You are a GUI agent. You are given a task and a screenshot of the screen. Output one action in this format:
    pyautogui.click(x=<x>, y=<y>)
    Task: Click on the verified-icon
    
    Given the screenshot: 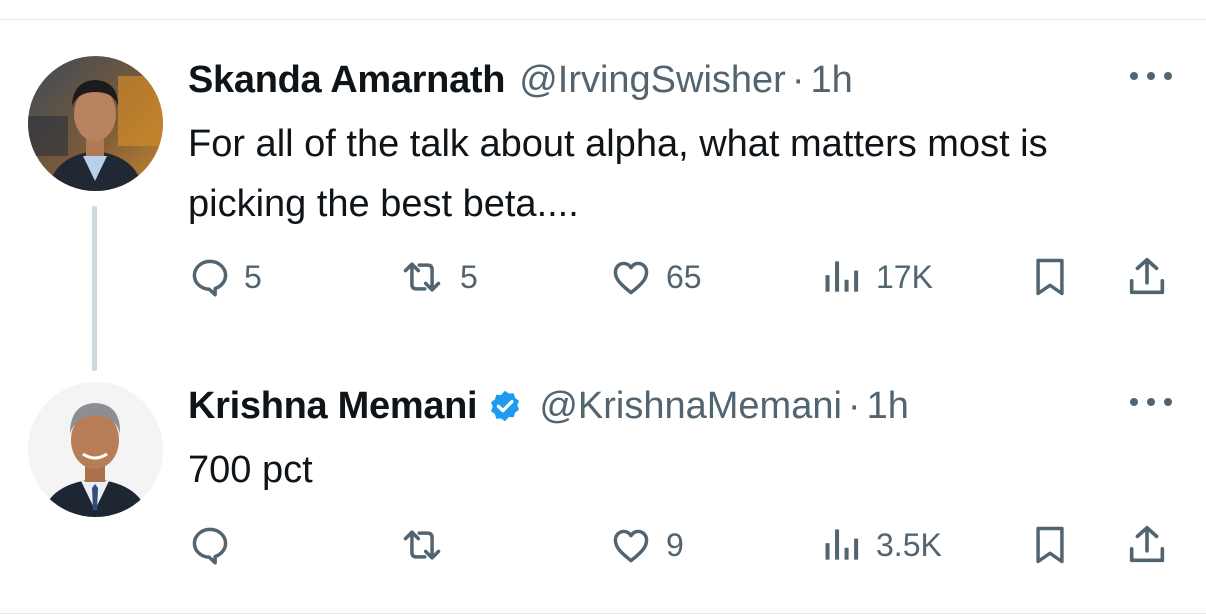 What is the action you would take?
    pyautogui.click(x=505, y=406)
    